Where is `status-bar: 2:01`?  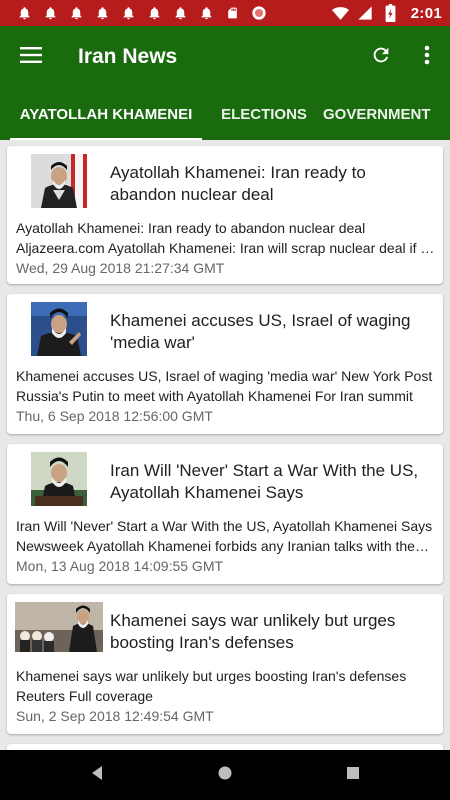
status-bar: 2:01 is located at coordinates (225, 13).